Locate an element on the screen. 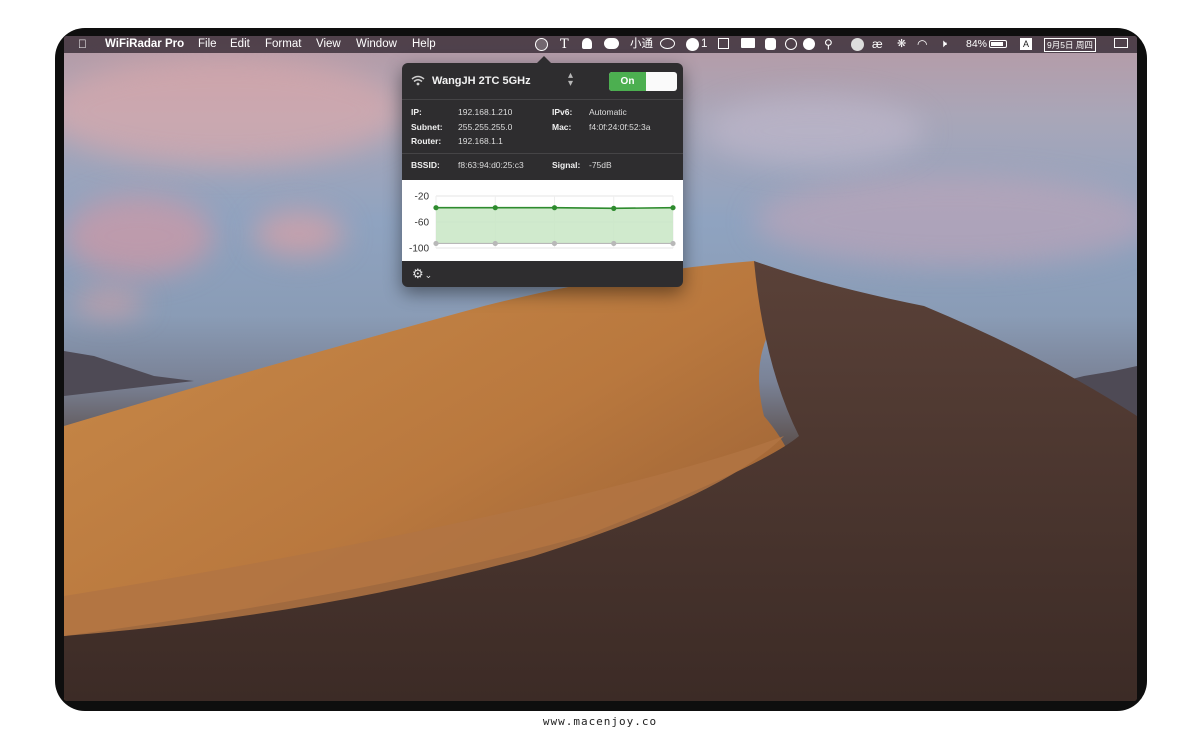 Image resolution: width=1200 pixels, height=735 pixels. ip-label: IP: is located at coordinates (416, 112).